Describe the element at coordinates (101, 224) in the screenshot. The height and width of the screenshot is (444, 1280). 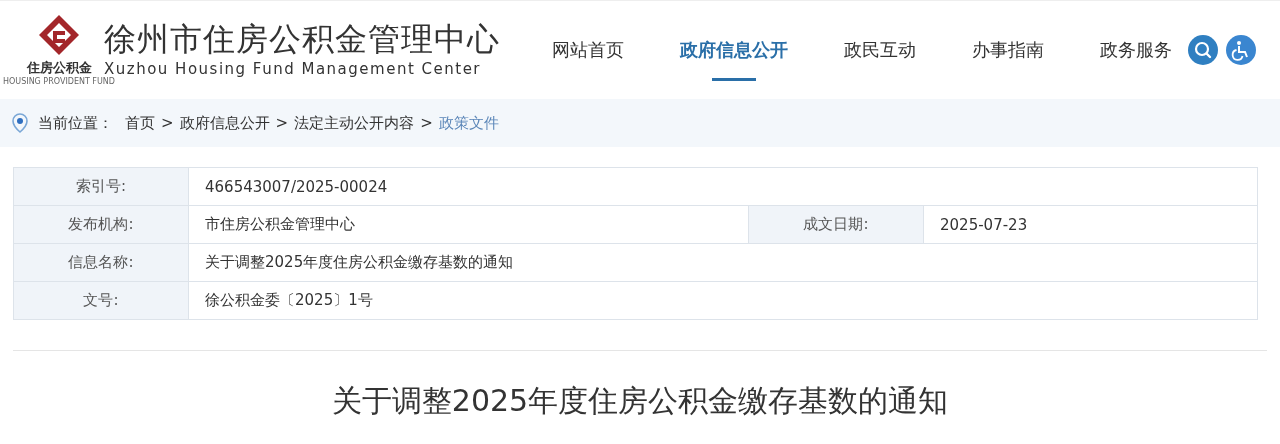
I see `field-label-cell: 发布机构:` at that location.